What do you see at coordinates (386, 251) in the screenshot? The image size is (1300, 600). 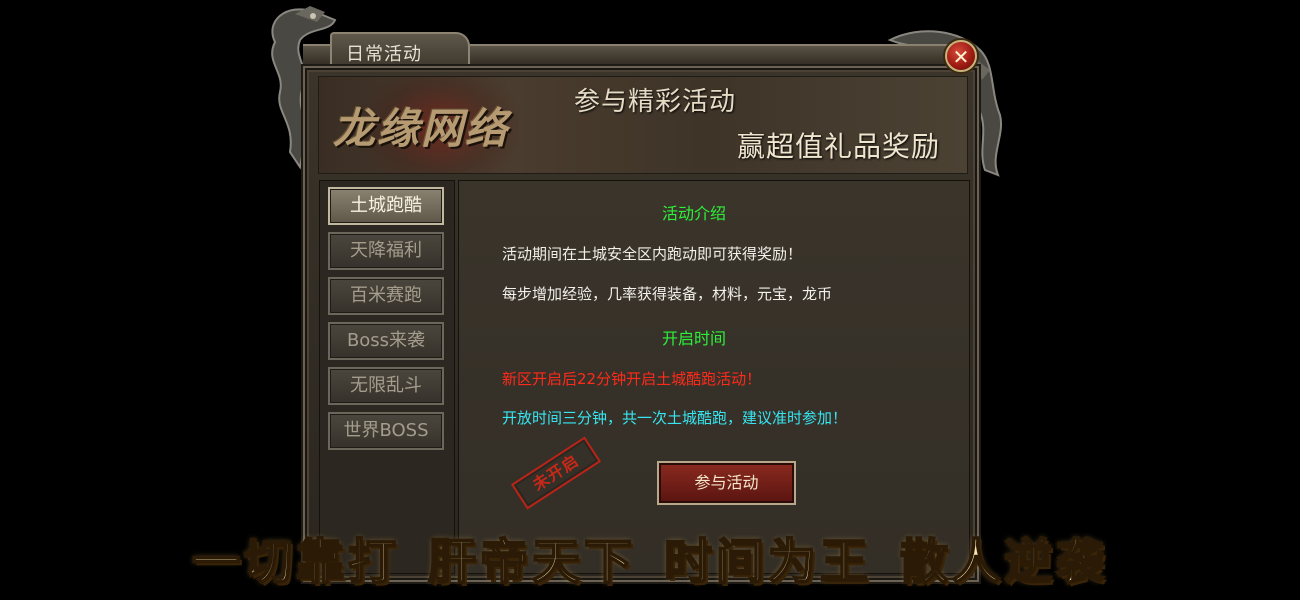 I see `sidebar-item-sky-welfare: 天降福利` at bounding box center [386, 251].